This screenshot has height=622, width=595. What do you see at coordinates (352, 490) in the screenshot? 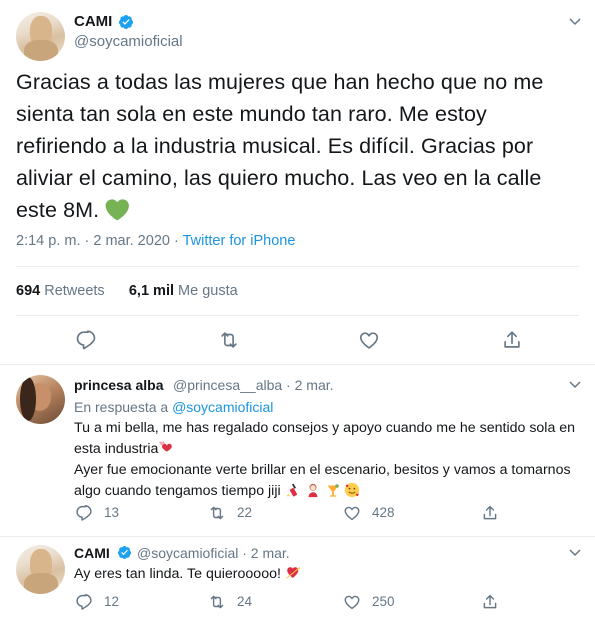
I see `smiling-face-hearts-icon` at bounding box center [352, 490].